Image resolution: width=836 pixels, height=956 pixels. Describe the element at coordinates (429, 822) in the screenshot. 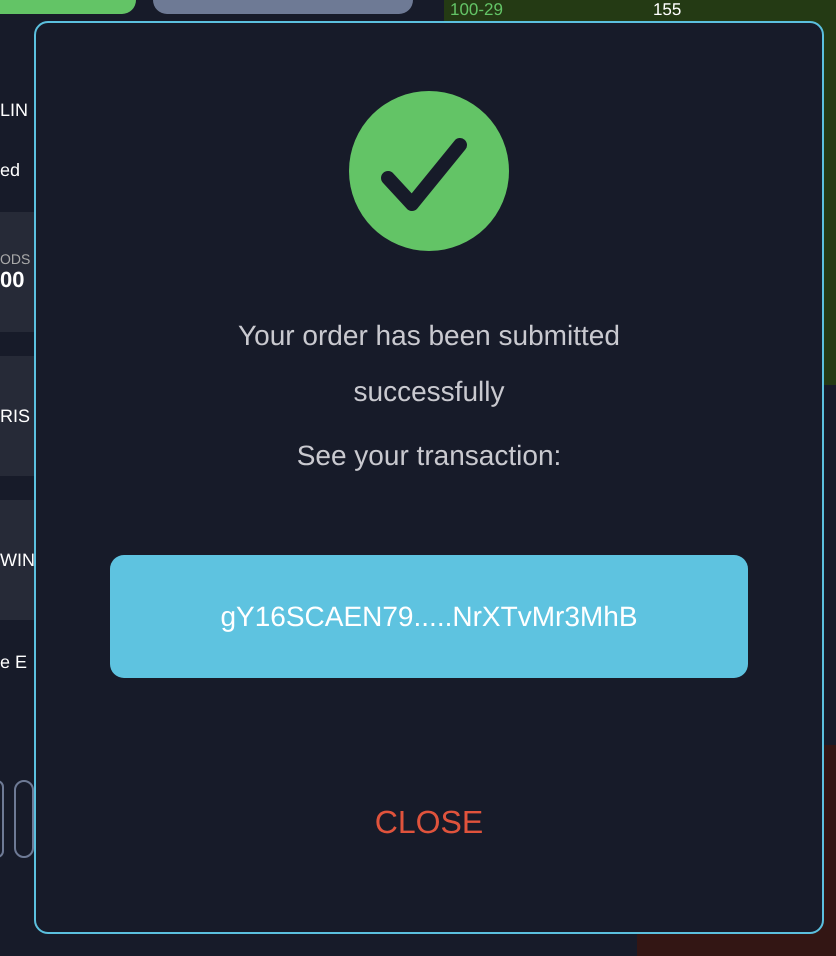

I see `close-button: CLOSE` at that location.